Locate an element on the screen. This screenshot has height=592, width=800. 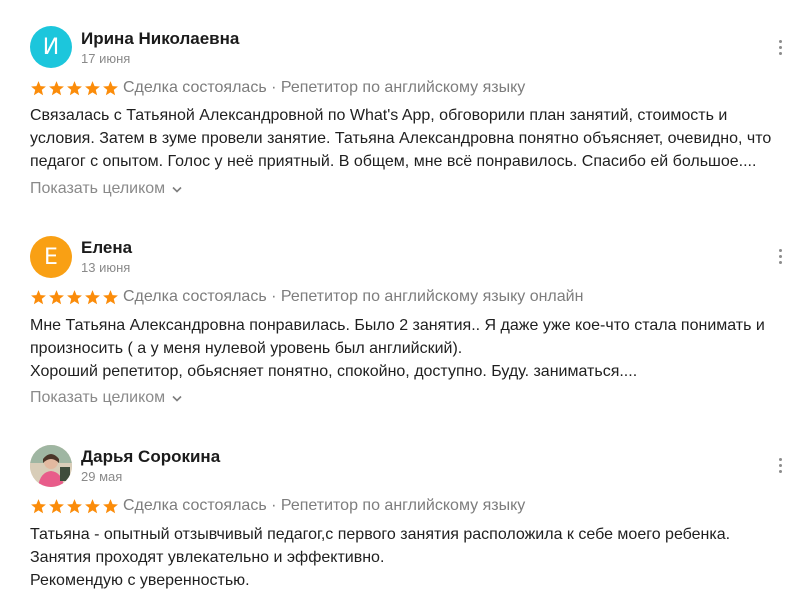
review-date: 29 мая is located at coordinates (102, 476).